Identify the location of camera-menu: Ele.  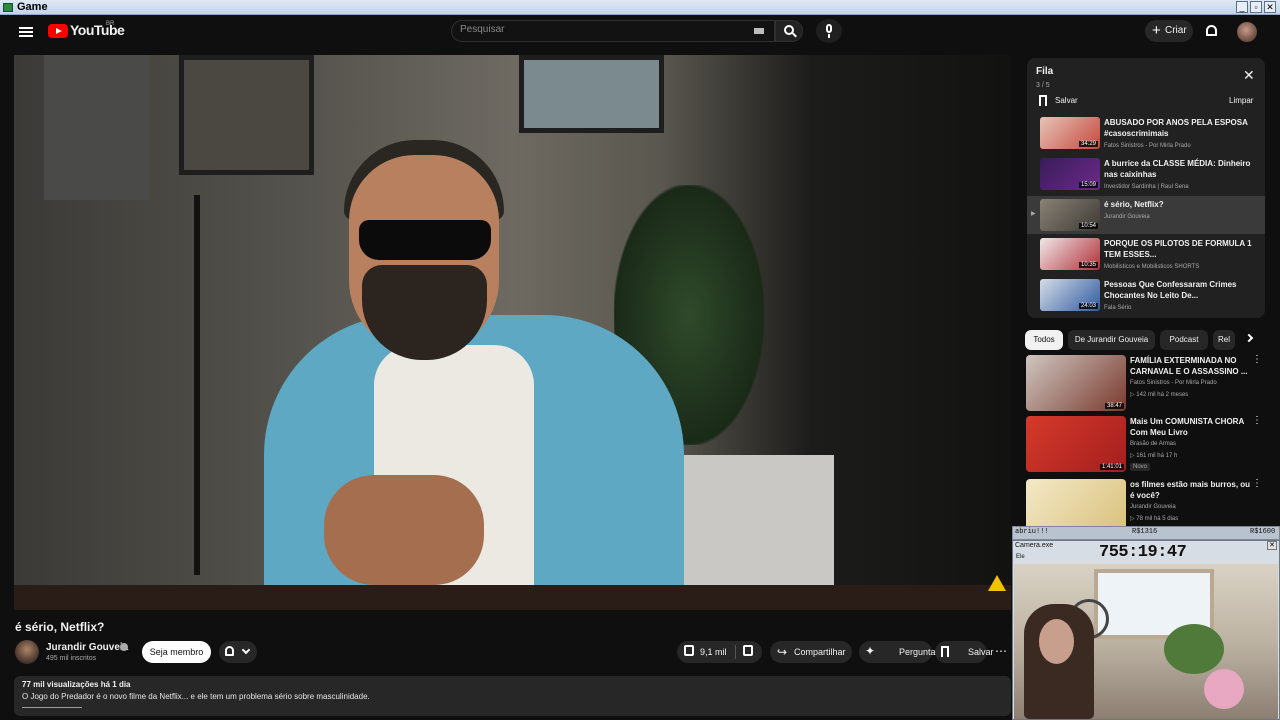
(1020, 557).